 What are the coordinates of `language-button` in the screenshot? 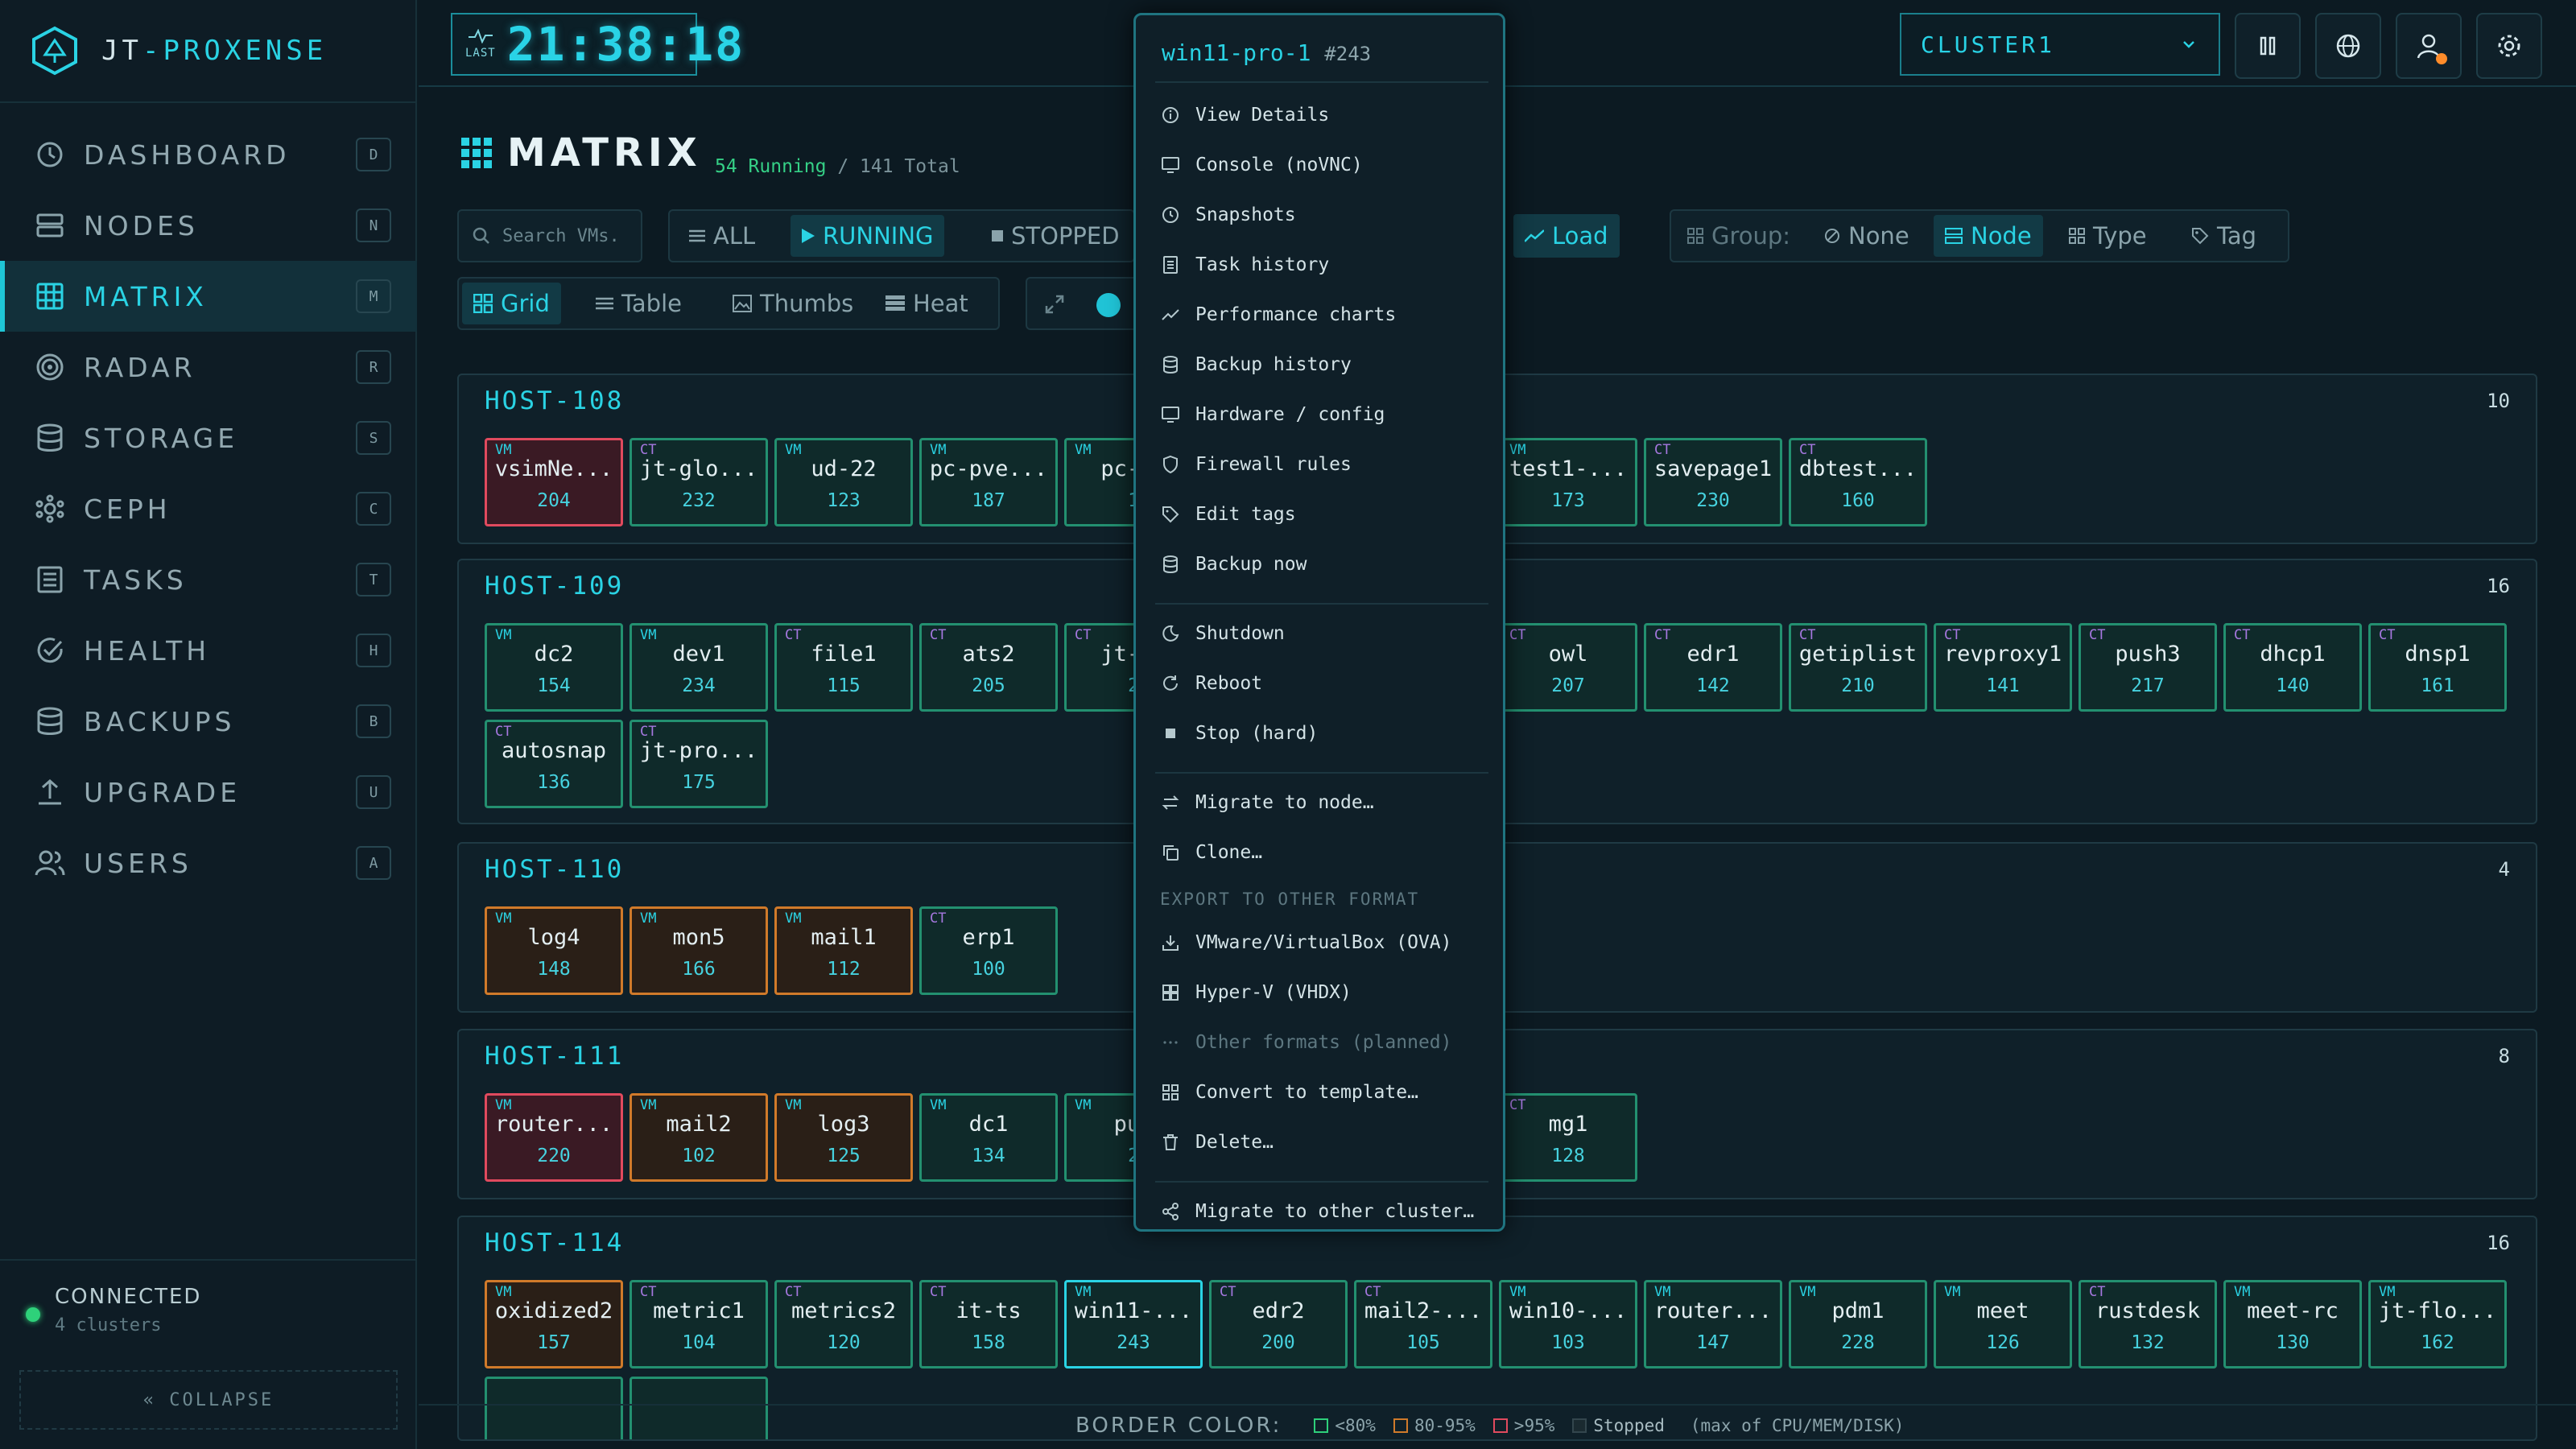 It's located at (2348, 46).